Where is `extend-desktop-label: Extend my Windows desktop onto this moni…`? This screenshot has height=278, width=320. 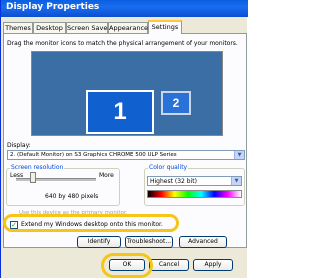
extend-desktop-label: Extend my Windows desktop onto this moni… is located at coordinates (92, 224).